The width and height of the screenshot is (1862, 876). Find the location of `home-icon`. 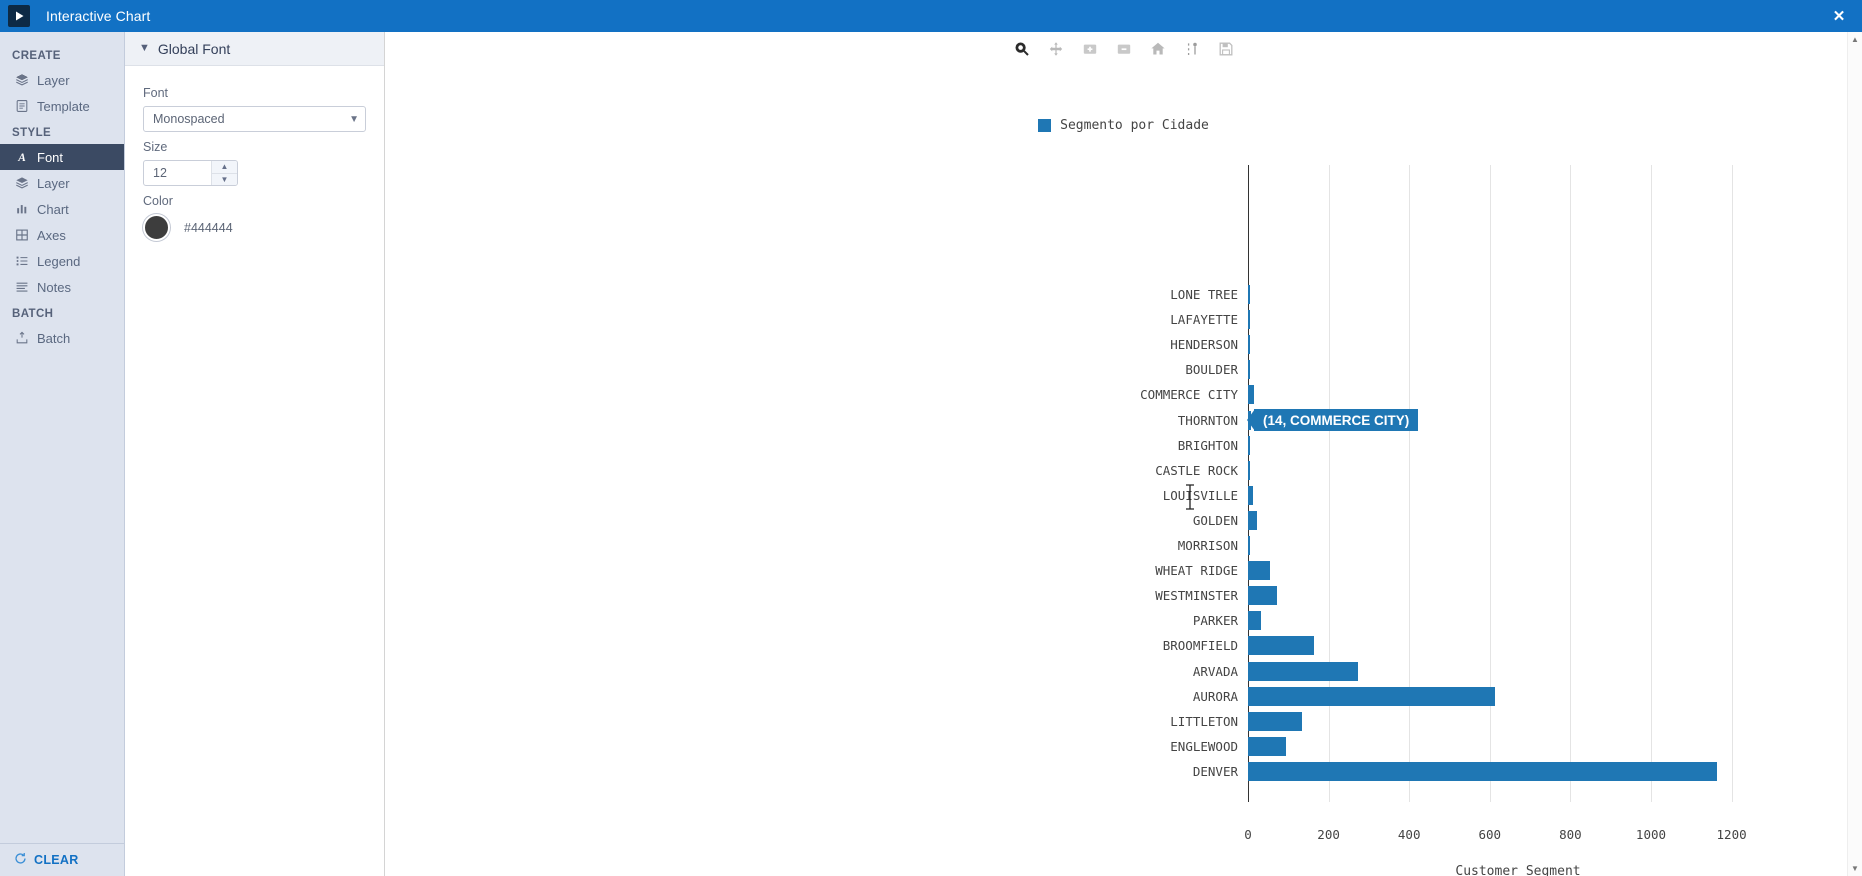

home-icon is located at coordinates (1158, 49).